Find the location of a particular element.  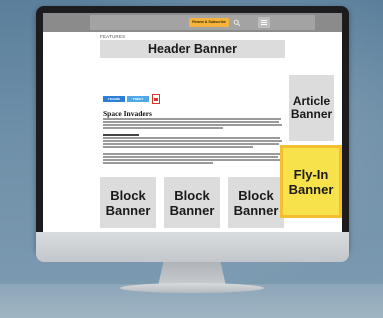

monitor-chin is located at coordinates (192, 247).